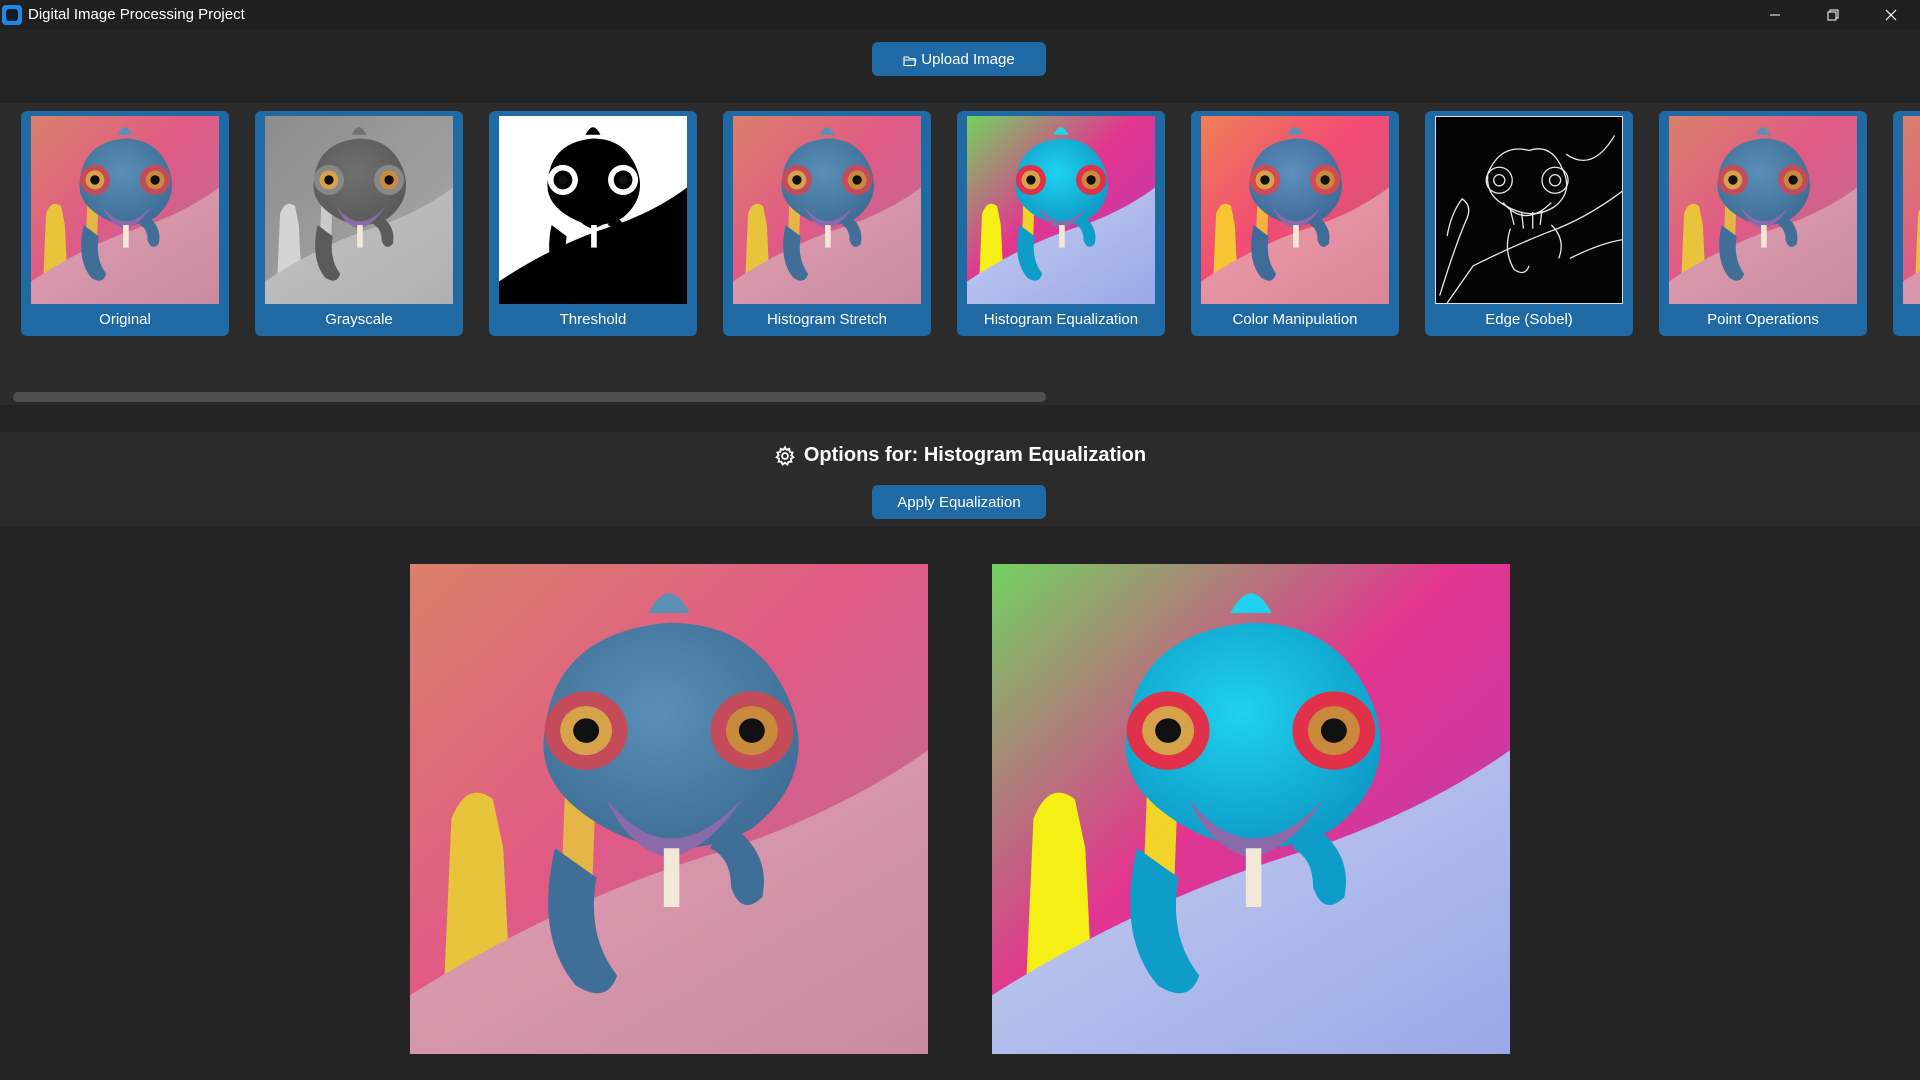  I want to click on filter-thumbnail: Original, so click(125, 223).